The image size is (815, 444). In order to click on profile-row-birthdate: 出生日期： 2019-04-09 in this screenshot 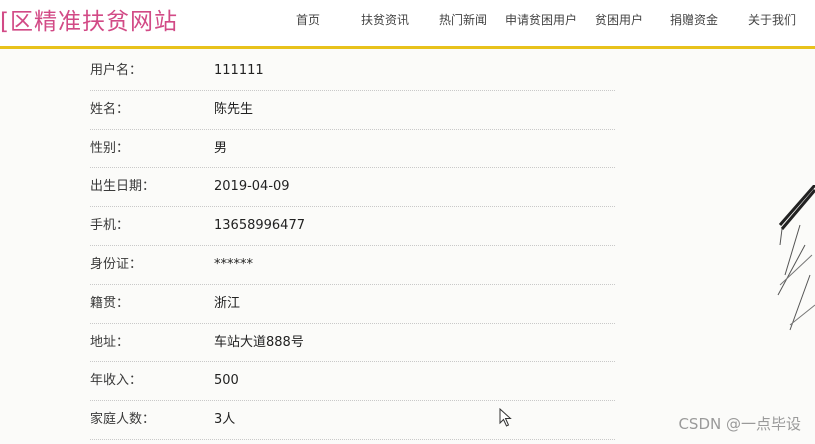, I will do `click(352, 188)`.